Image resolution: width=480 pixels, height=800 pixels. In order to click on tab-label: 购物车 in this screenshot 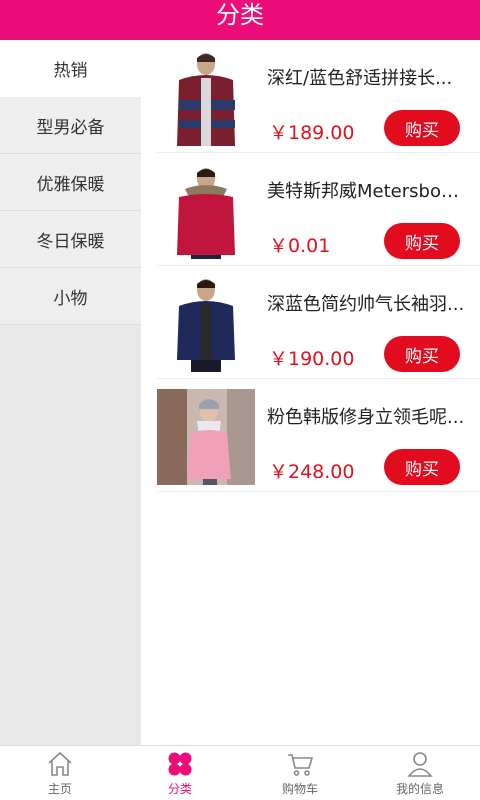, I will do `click(299, 789)`.